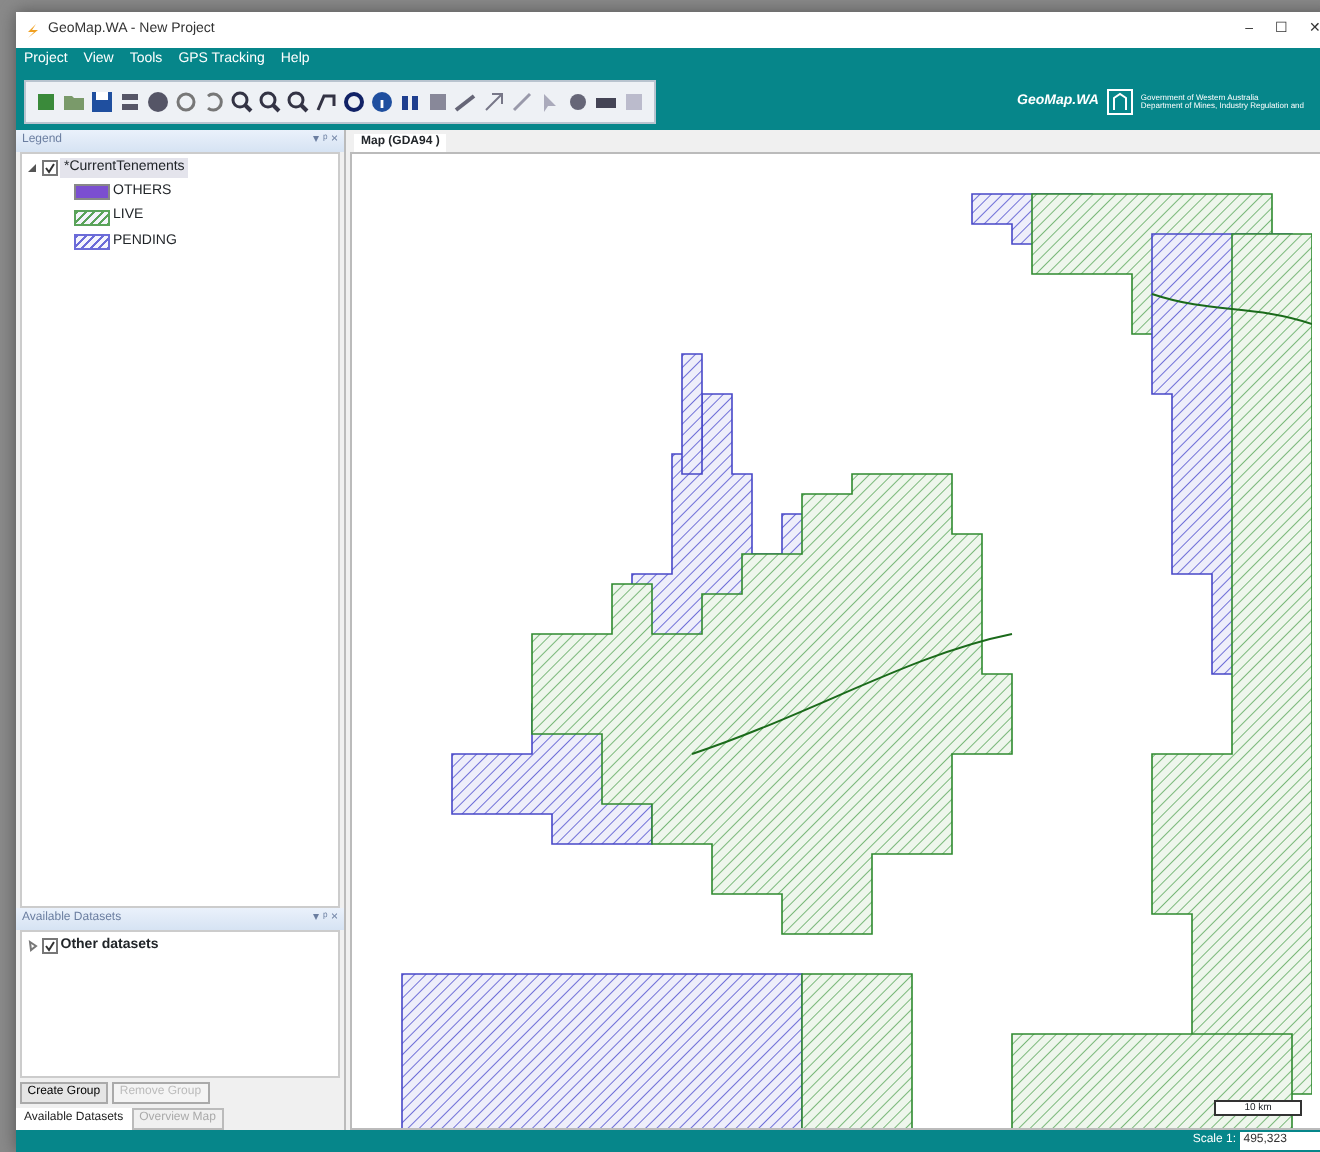 The height and width of the screenshot is (1152, 1320). What do you see at coordinates (32, 30) in the screenshot?
I see `app-logo-icon` at bounding box center [32, 30].